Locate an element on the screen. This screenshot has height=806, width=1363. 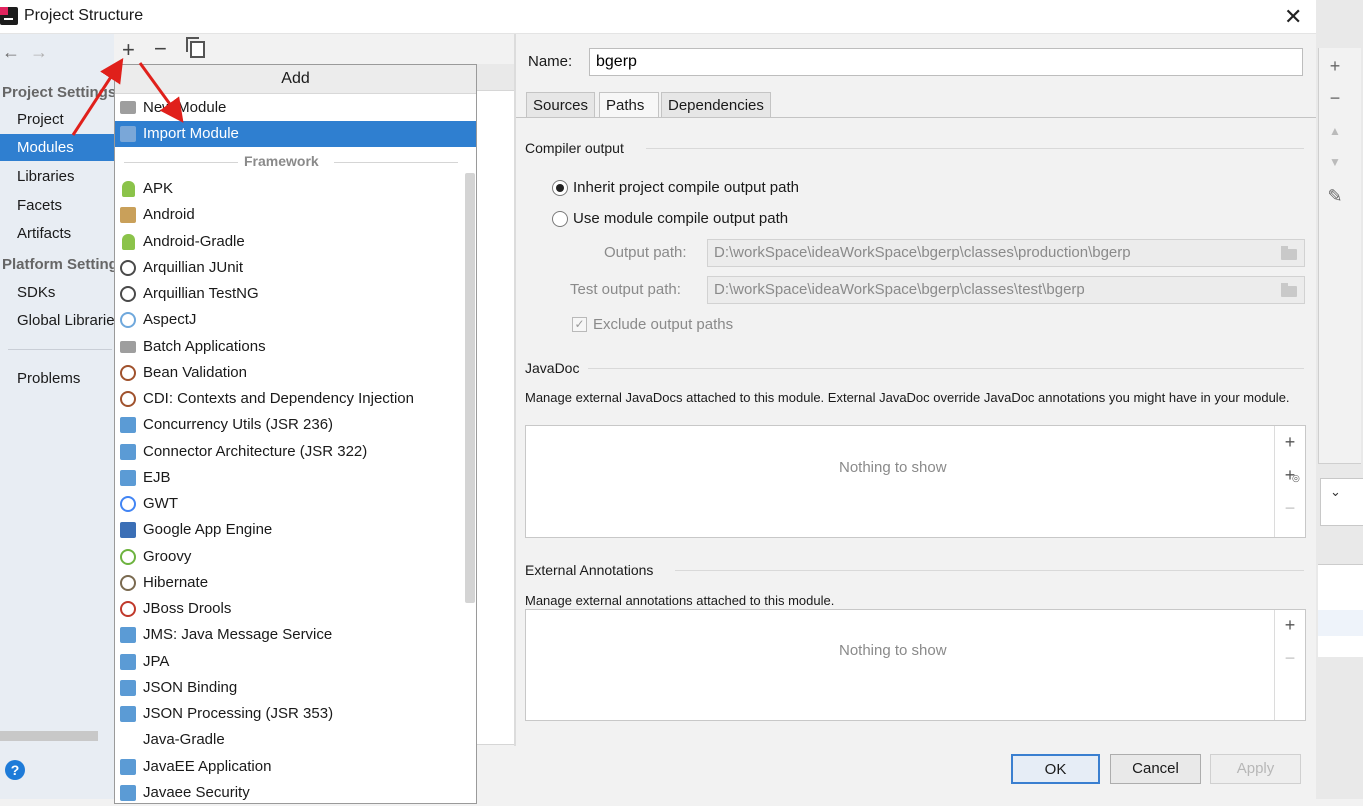
framework-item: Arquillian TestNG is located at coordinates (295, 294).